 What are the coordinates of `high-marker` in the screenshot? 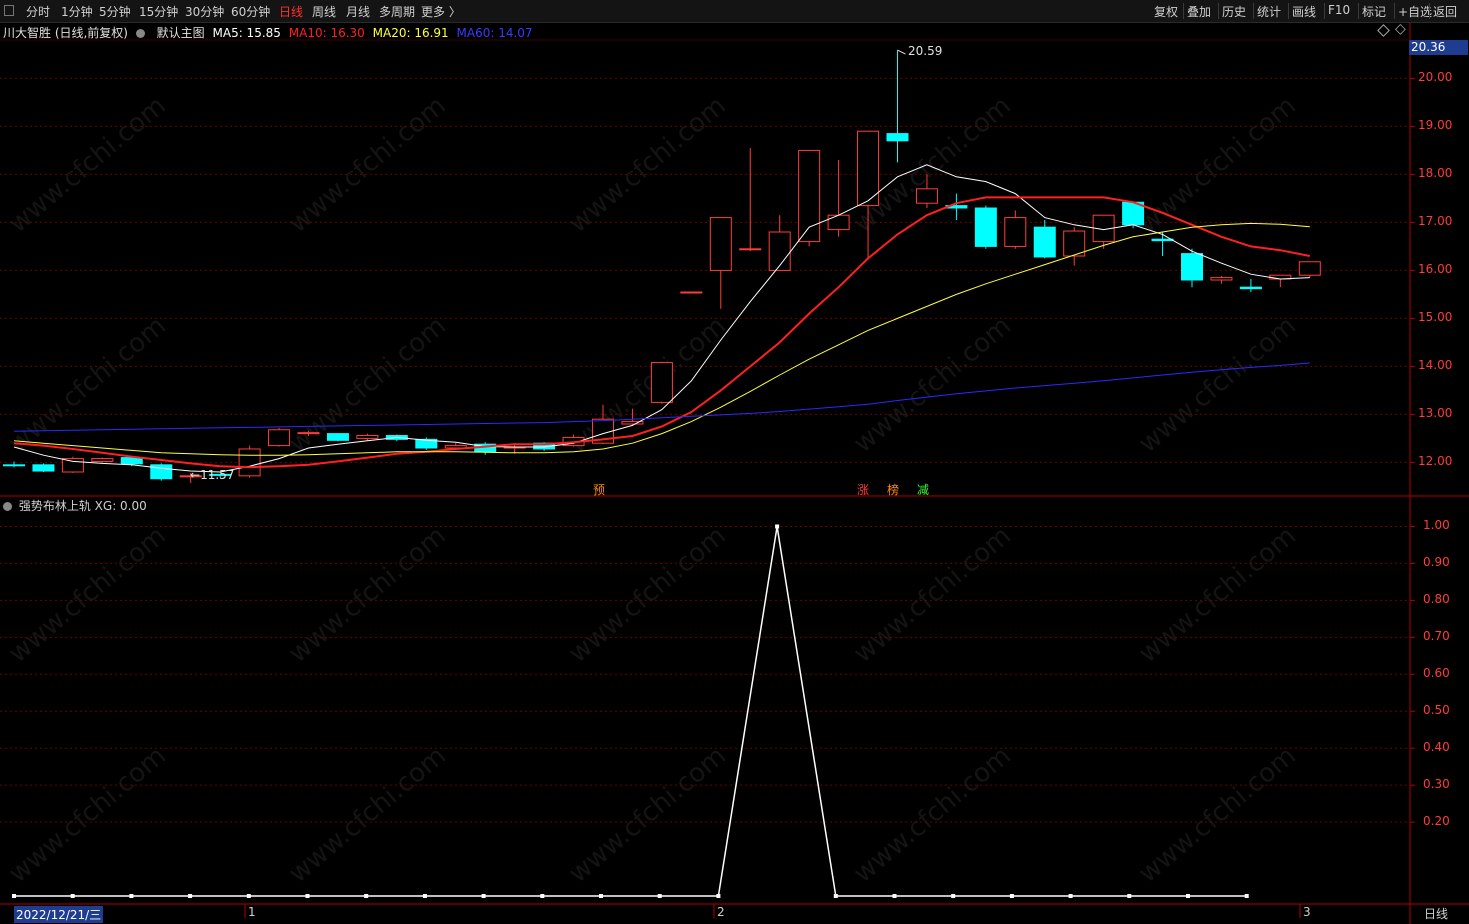 It's located at (901, 52).